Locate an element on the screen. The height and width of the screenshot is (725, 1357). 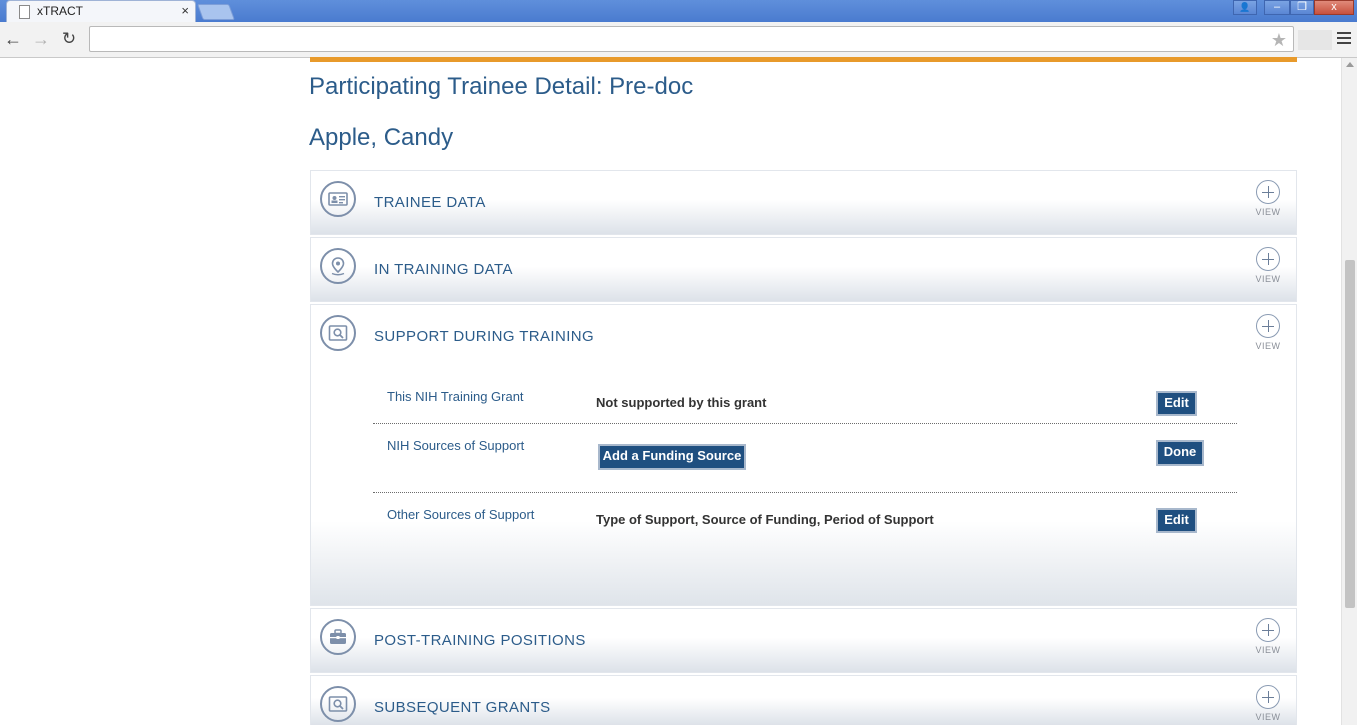
extension-area is located at coordinates (1315, 40).